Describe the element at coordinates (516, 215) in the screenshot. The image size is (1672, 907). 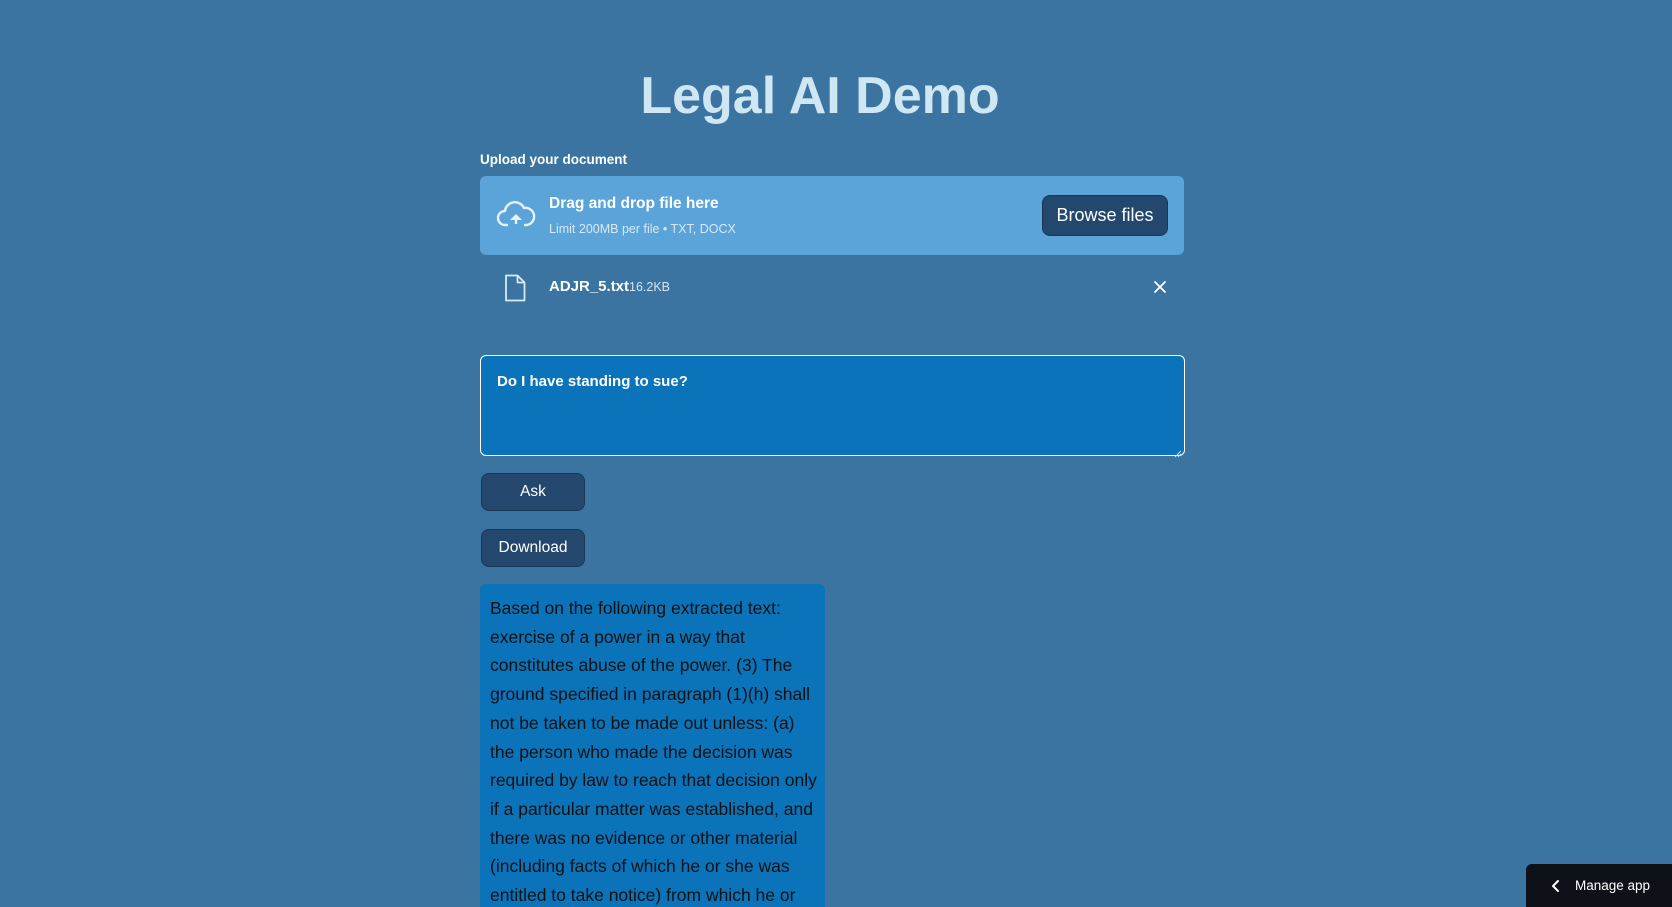
I see `cloud-upload-icon` at that location.